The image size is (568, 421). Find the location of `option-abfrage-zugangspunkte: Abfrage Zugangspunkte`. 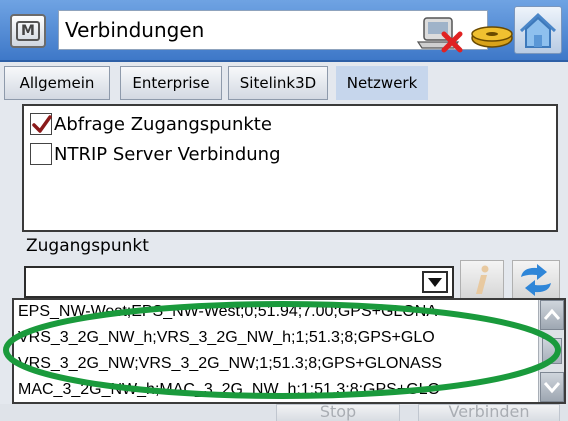

option-abfrage-zugangspunkte: Abfrage Zugangspunkte is located at coordinates (151, 124).